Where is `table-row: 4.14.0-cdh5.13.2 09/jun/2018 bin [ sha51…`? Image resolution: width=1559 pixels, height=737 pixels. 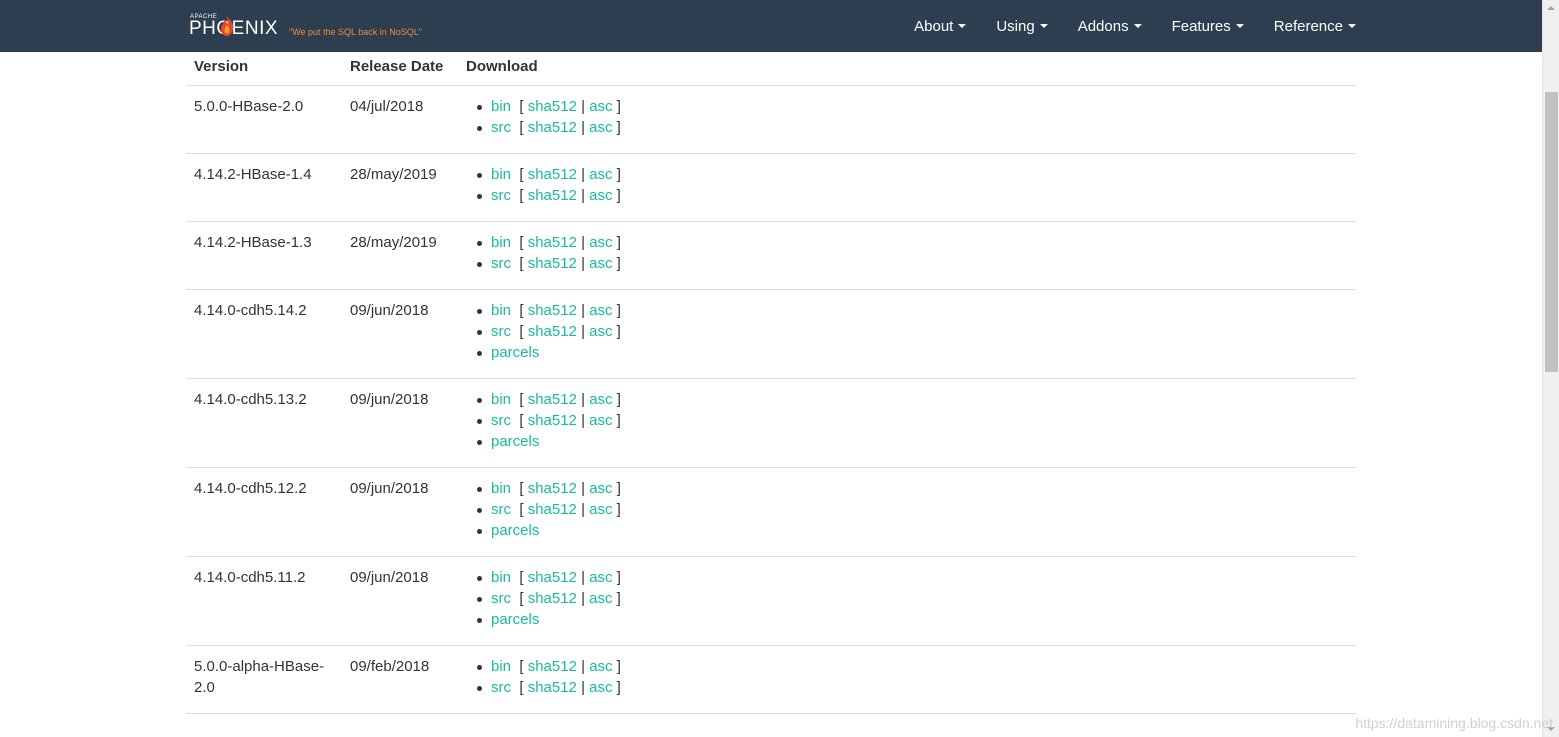
table-row: 4.14.0-cdh5.13.2 09/jun/2018 bin [ sha51… is located at coordinates (771, 423).